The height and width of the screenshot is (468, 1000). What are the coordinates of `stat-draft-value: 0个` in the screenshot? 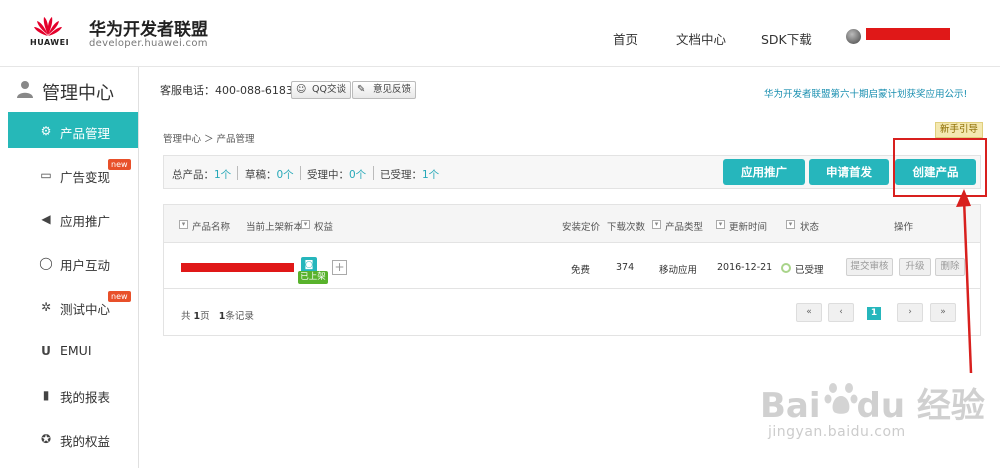 It's located at (285, 175).